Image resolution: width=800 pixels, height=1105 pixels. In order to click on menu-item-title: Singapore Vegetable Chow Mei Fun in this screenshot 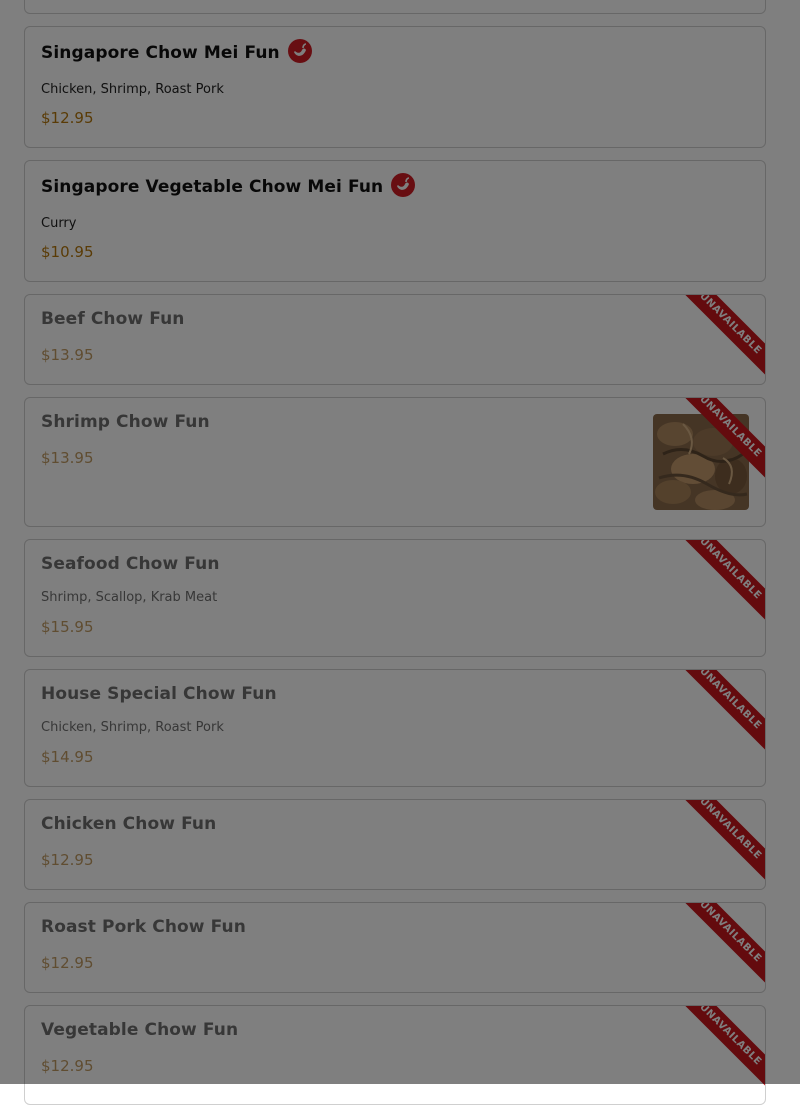, I will do `click(228, 186)`.